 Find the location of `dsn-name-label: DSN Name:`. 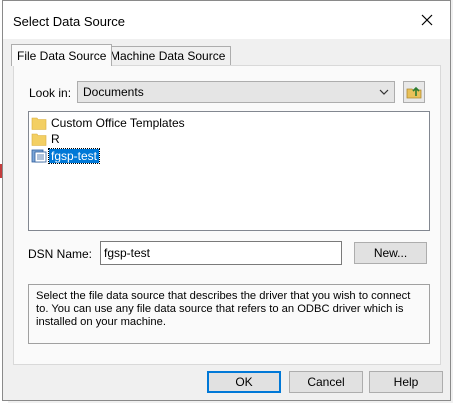

dsn-name-label: DSN Name: is located at coordinates (60, 254).